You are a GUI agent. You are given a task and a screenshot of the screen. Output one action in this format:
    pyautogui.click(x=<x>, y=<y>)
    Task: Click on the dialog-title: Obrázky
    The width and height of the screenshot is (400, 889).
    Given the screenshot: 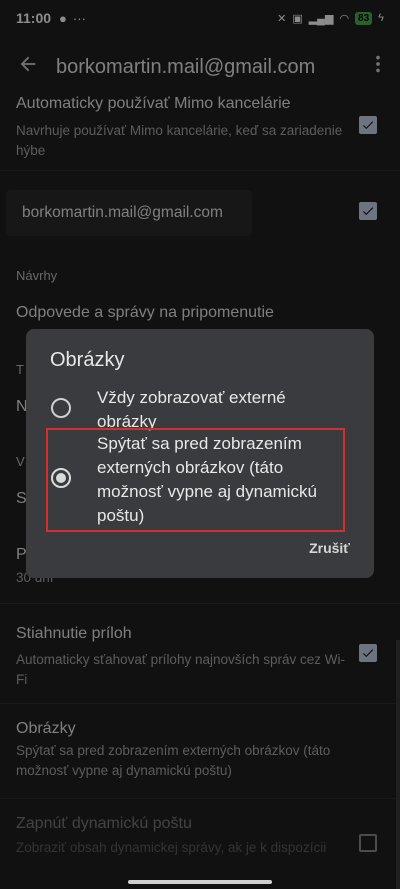 What is the action you would take?
    pyautogui.click(x=87, y=360)
    